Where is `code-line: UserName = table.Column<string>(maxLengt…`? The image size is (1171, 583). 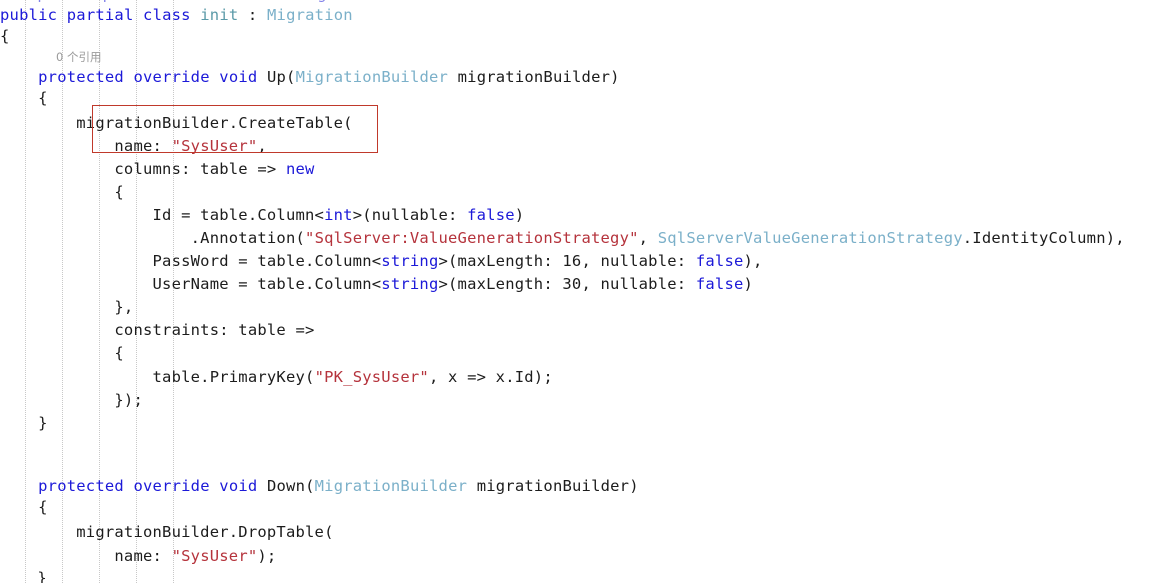
code-line: UserName = table.Column<string>(maxLengt… is located at coordinates (585, 284).